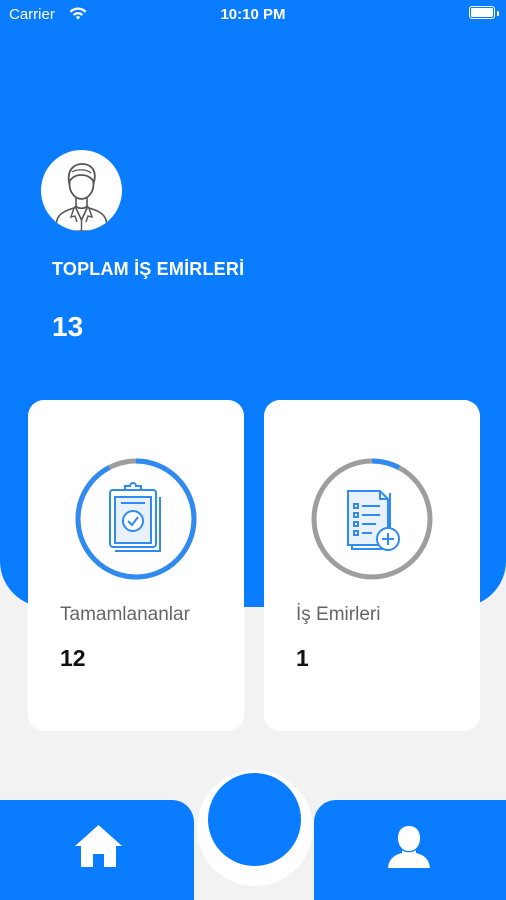 This screenshot has height=900, width=506. What do you see at coordinates (73, 658) in the screenshot?
I see `completed-value: 12` at bounding box center [73, 658].